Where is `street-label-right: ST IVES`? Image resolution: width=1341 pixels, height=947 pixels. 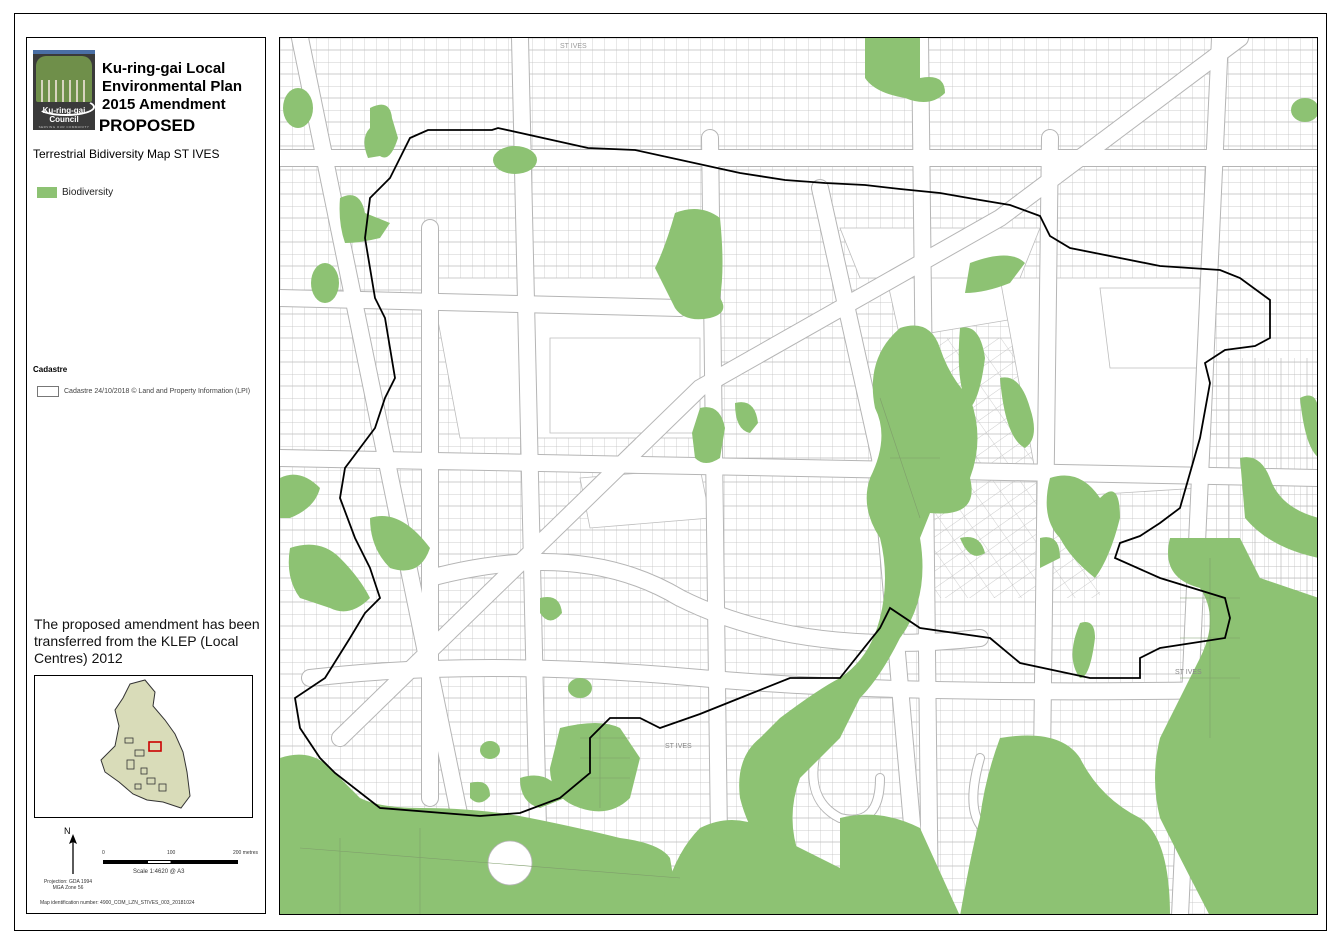 street-label-right: ST IVES is located at coordinates (1188, 672).